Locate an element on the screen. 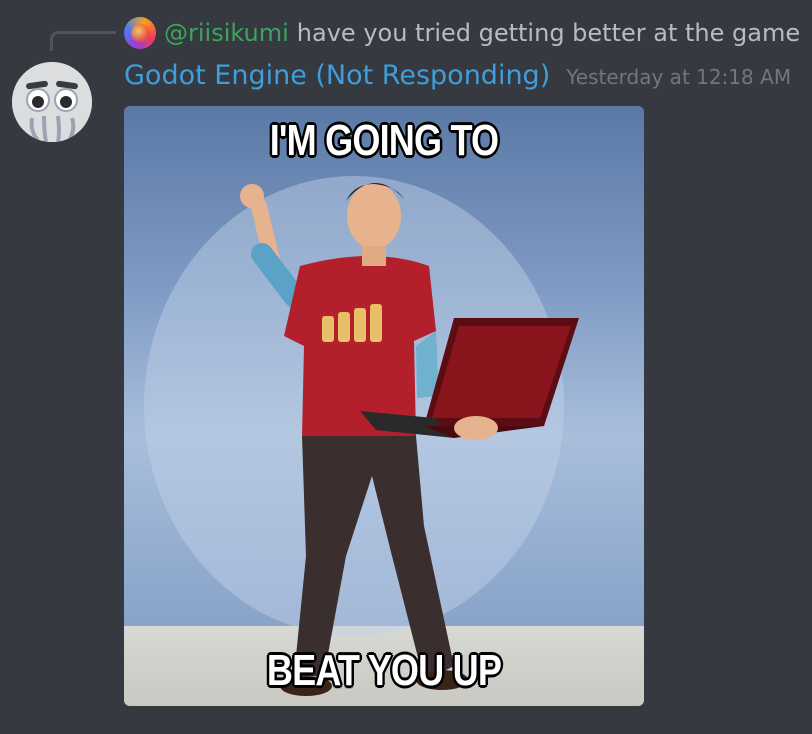 This screenshot has height=734, width=812. author-avatar is located at coordinates (52, 102).